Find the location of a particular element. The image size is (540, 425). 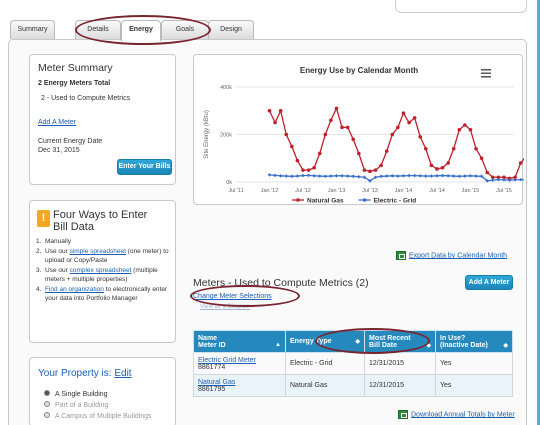

meter-id: 8861795 is located at coordinates (212, 389).